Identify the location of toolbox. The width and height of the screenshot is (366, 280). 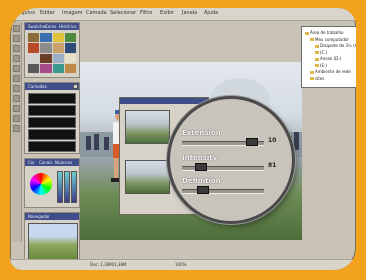
(17, 132).